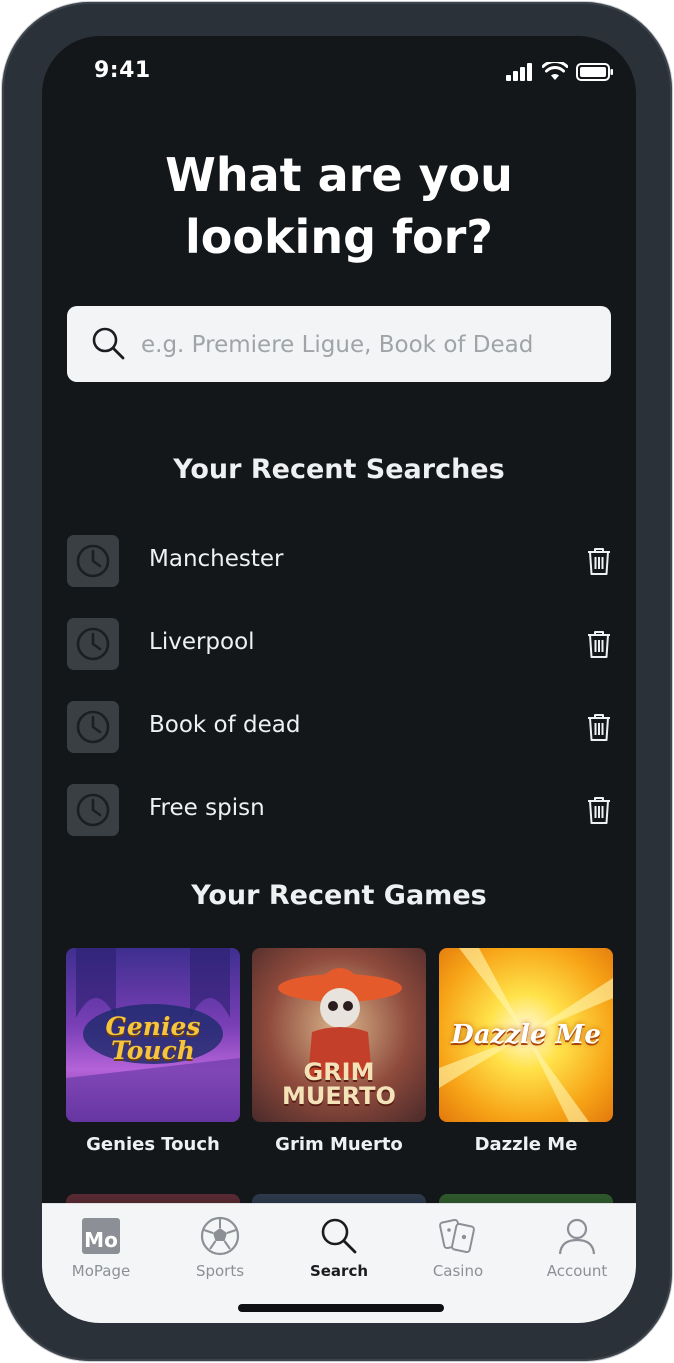  What do you see at coordinates (340, 561) in the screenshot?
I see `recent-search-item: Manchester` at bounding box center [340, 561].